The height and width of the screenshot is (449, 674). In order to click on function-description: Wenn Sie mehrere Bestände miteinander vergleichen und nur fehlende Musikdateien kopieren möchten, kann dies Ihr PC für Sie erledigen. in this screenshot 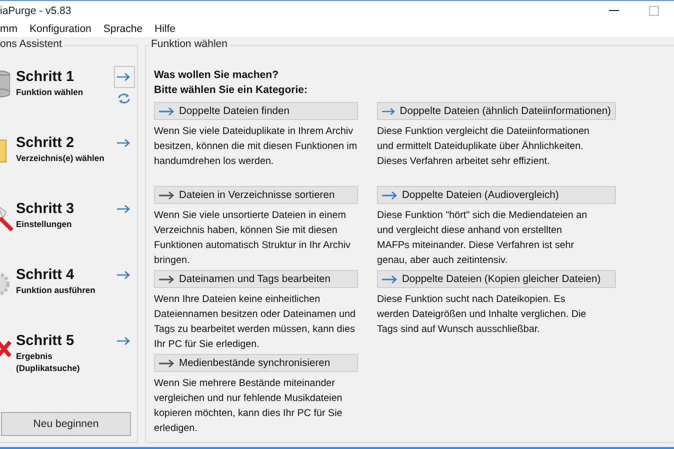, I will do `click(249, 406)`.